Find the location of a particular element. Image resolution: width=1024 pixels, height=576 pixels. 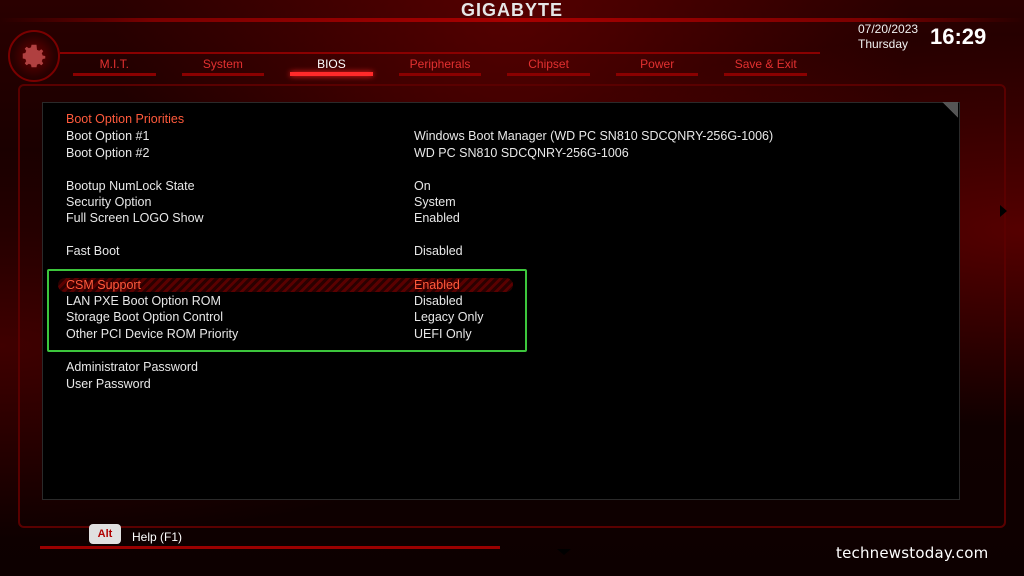

setting-value: WD PC SN810 SDCQNRY-256G-1006 is located at coordinates (521, 153).